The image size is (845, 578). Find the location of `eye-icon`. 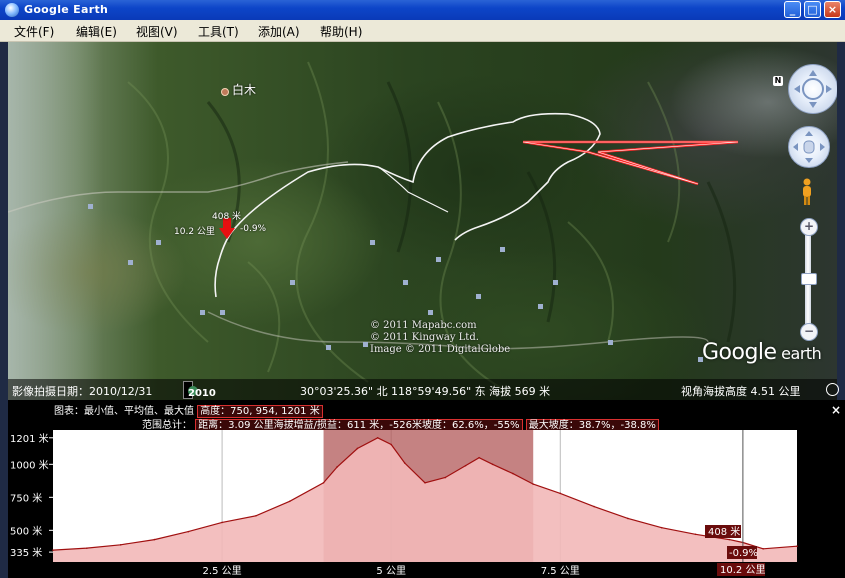

eye-icon is located at coordinates (813, 89).